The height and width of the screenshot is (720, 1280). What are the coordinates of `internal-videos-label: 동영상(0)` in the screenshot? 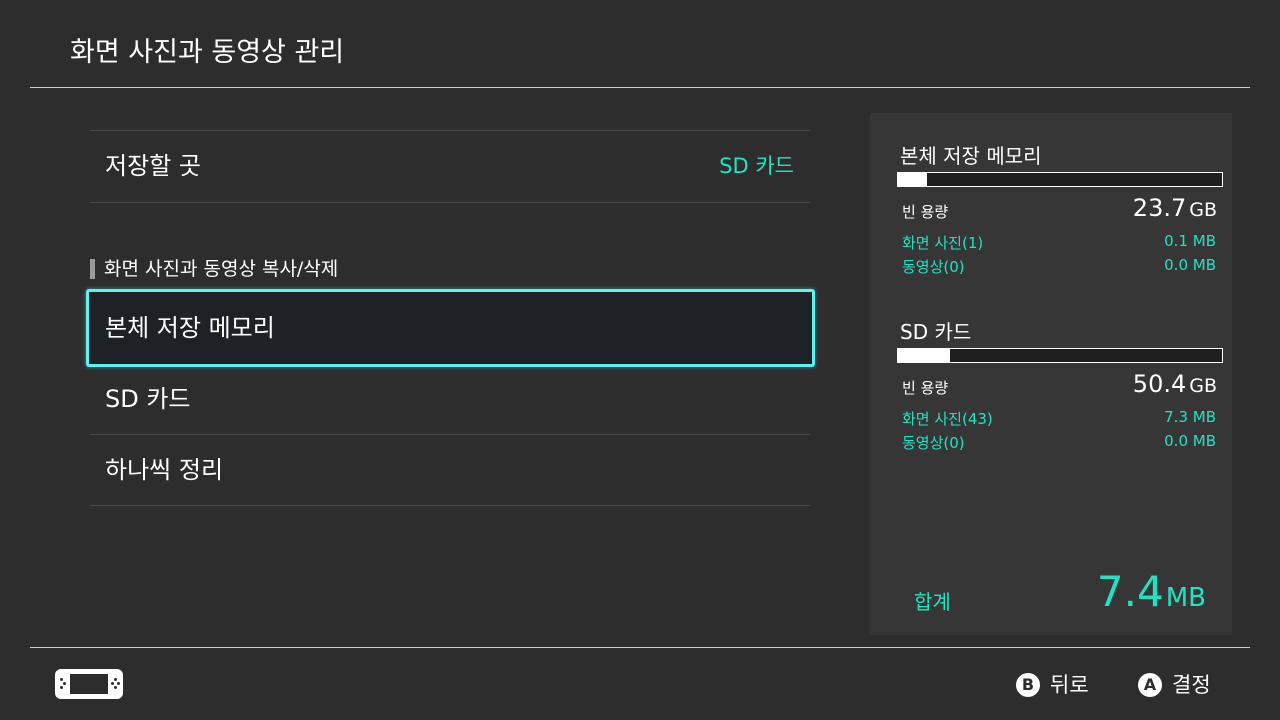 It's located at (933, 267).